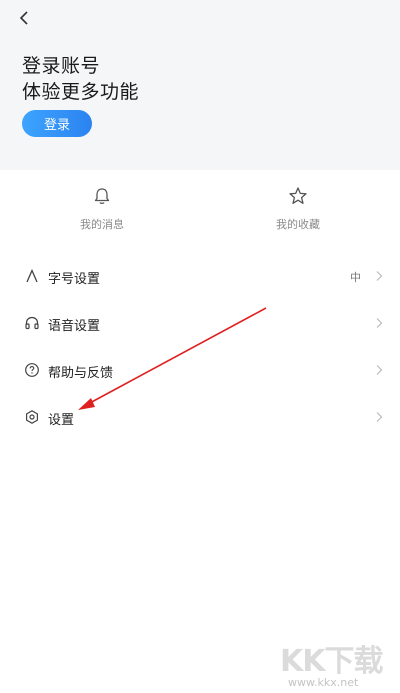 The image size is (400, 693). I want to click on menu-item-label: 帮助与反馈, so click(81, 373).